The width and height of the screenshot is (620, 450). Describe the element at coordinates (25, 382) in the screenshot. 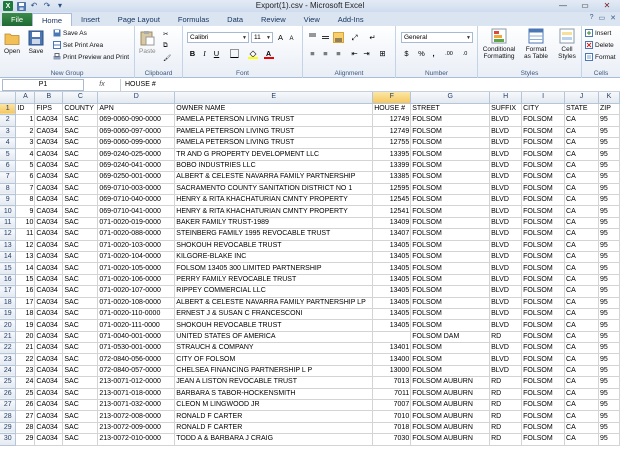

I see `cell: 24` at that location.